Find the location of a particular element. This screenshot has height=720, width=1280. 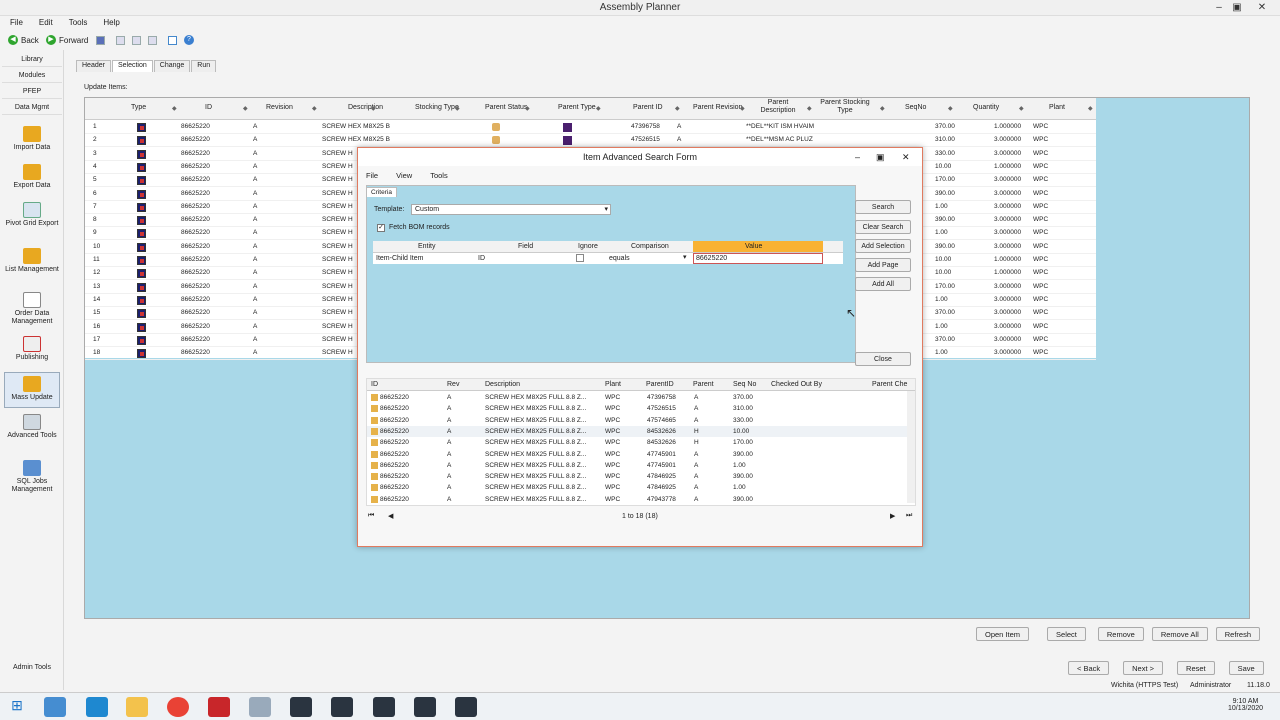

reset-button: Reset is located at coordinates (1196, 668).